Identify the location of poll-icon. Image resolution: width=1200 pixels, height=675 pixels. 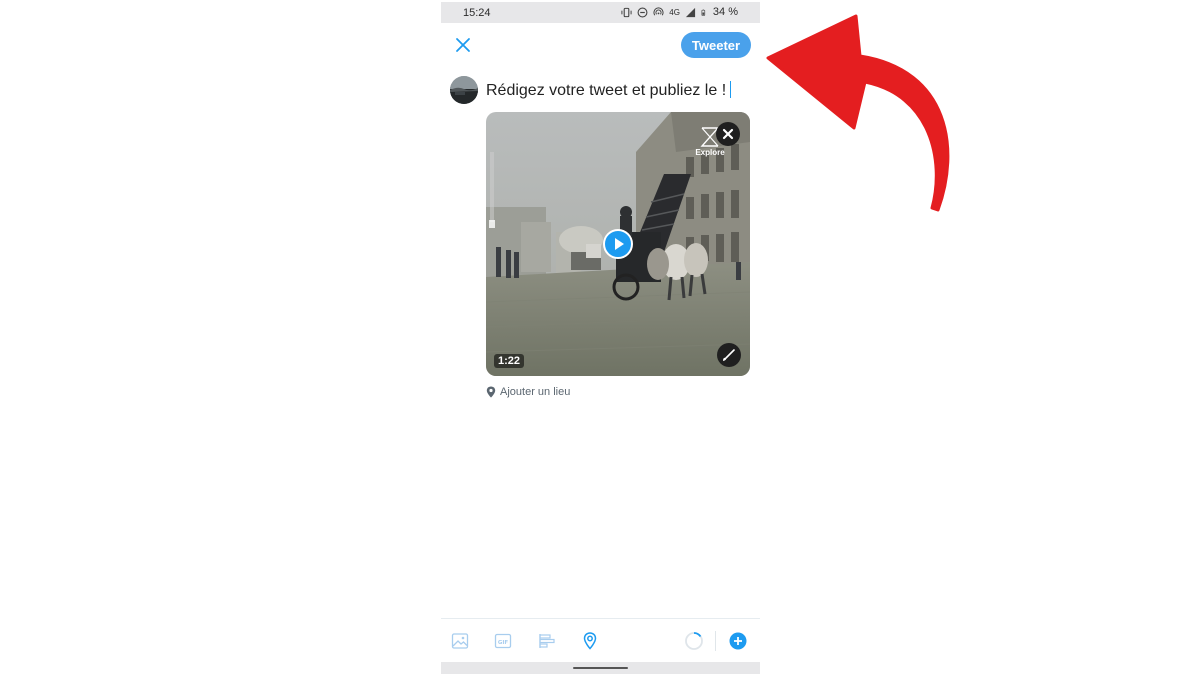
(547, 641).